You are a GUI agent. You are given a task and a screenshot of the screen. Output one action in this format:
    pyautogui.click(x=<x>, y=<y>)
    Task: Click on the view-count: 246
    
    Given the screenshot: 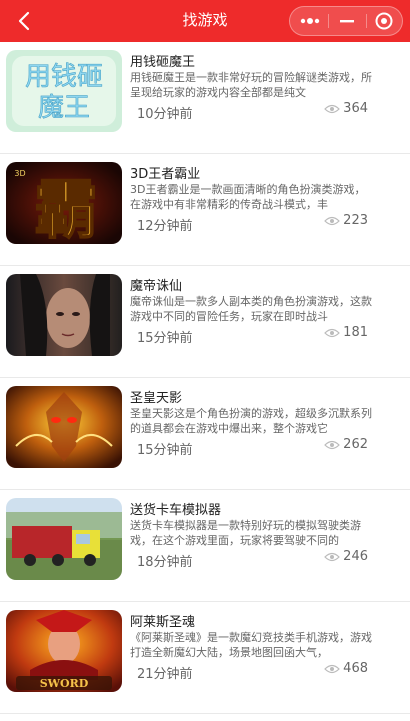 What is the action you would take?
    pyautogui.click(x=346, y=556)
    